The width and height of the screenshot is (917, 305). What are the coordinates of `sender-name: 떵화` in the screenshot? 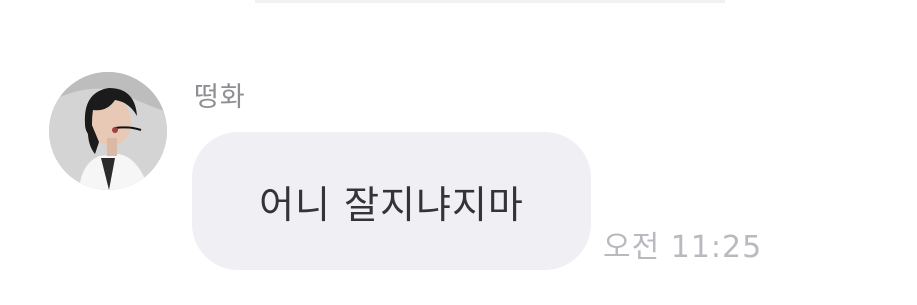 It's located at (220, 97).